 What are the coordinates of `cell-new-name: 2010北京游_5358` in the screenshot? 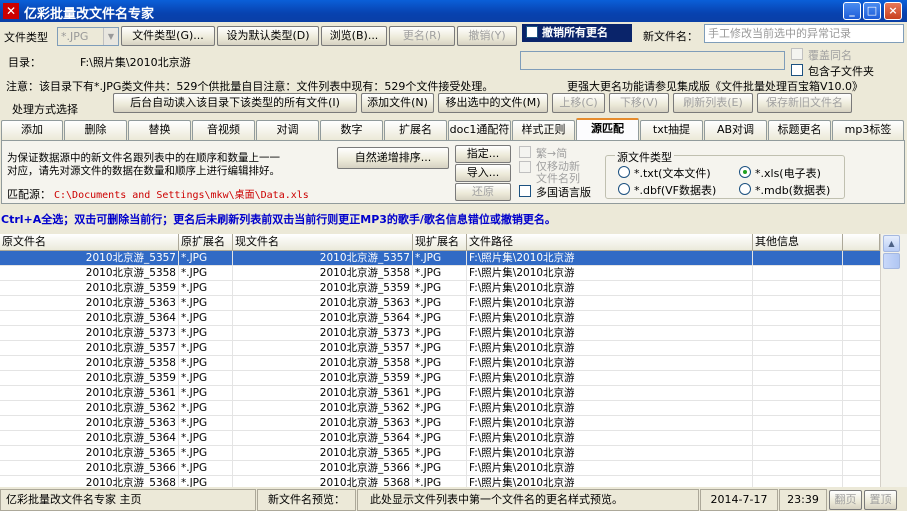 It's located at (323, 363).